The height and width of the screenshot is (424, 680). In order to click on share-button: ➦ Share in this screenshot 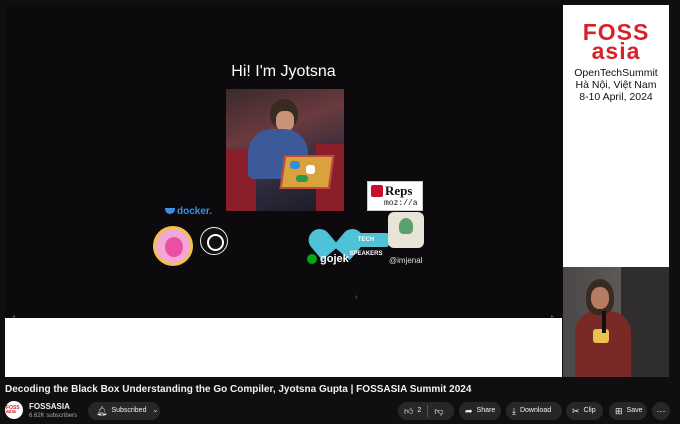, I will do `click(480, 411)`.